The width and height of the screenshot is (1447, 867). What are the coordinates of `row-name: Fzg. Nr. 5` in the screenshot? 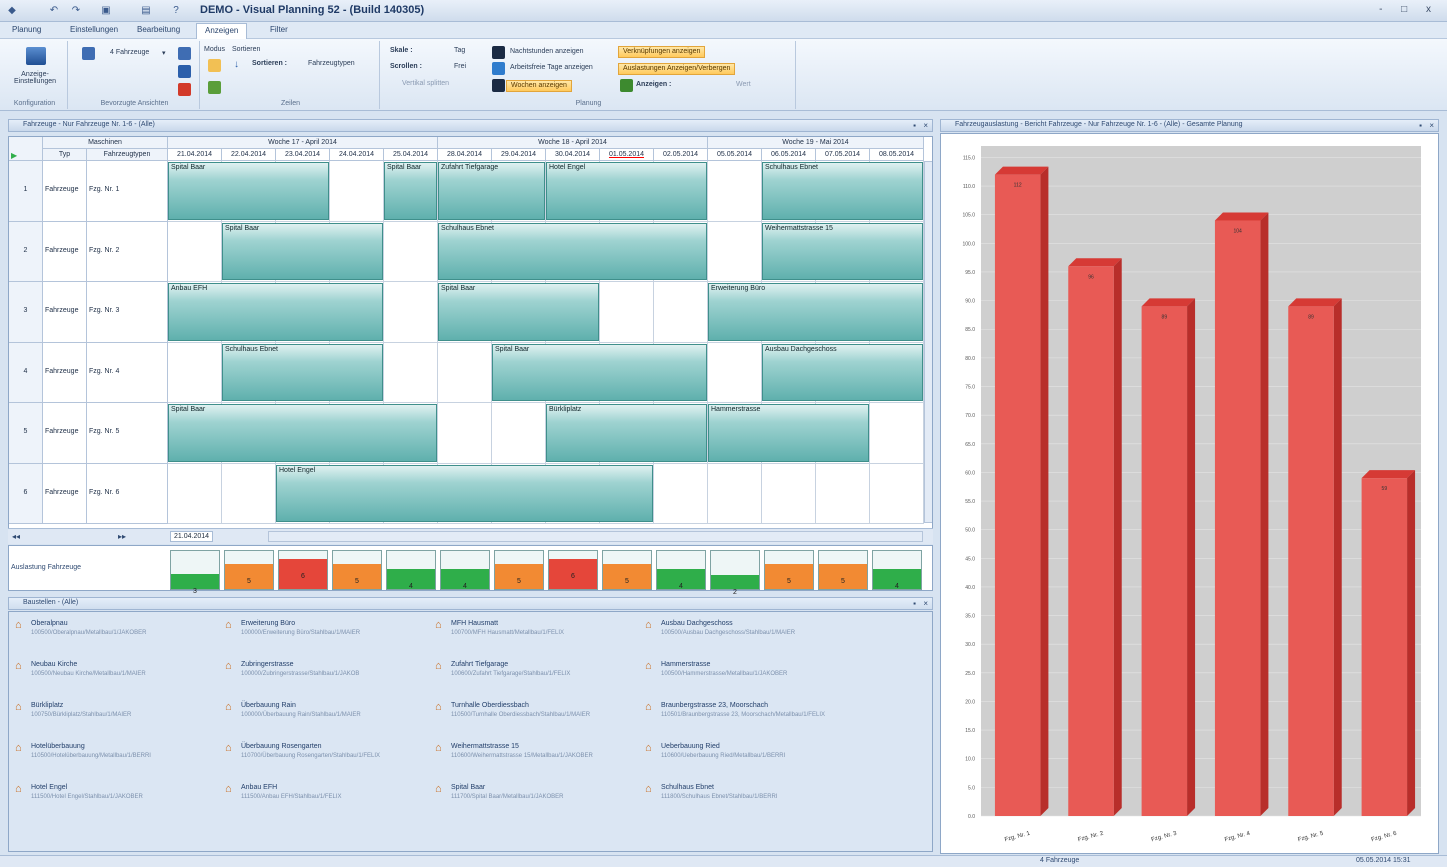 It's located at (127, 433).